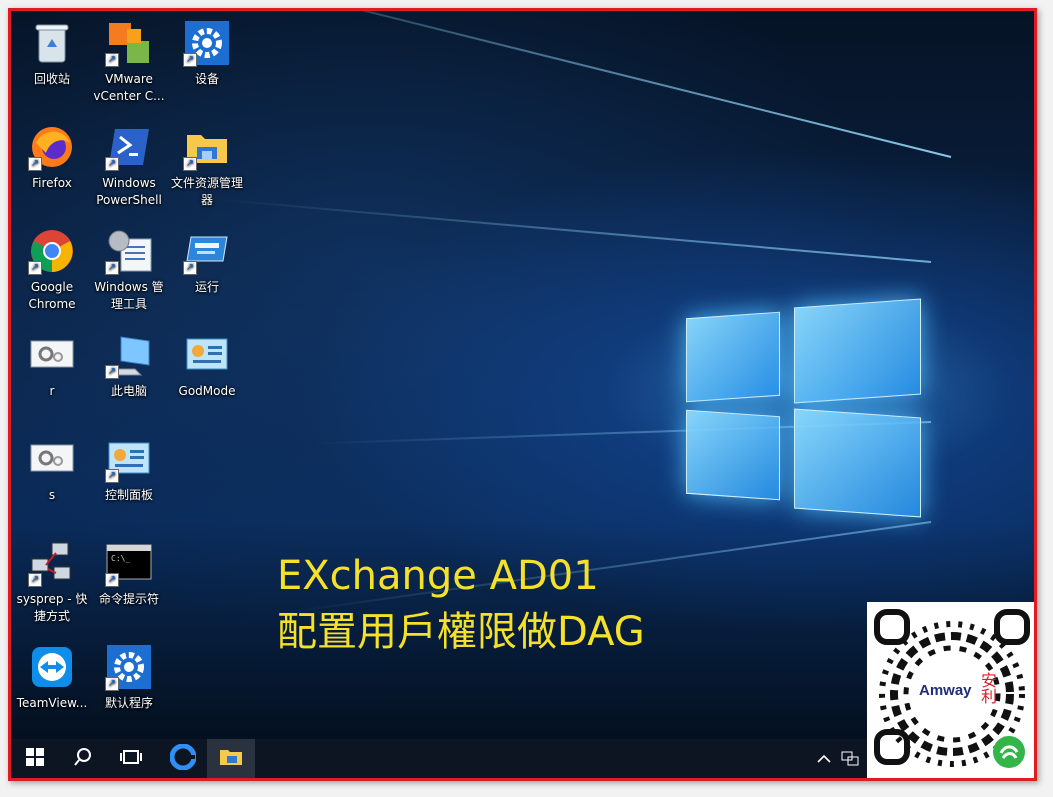 This screenshot has width=1053, height=797. Describe the element at coordinates (129, 355) in the screenshot. I see `computer-icon: ↗` at that location.